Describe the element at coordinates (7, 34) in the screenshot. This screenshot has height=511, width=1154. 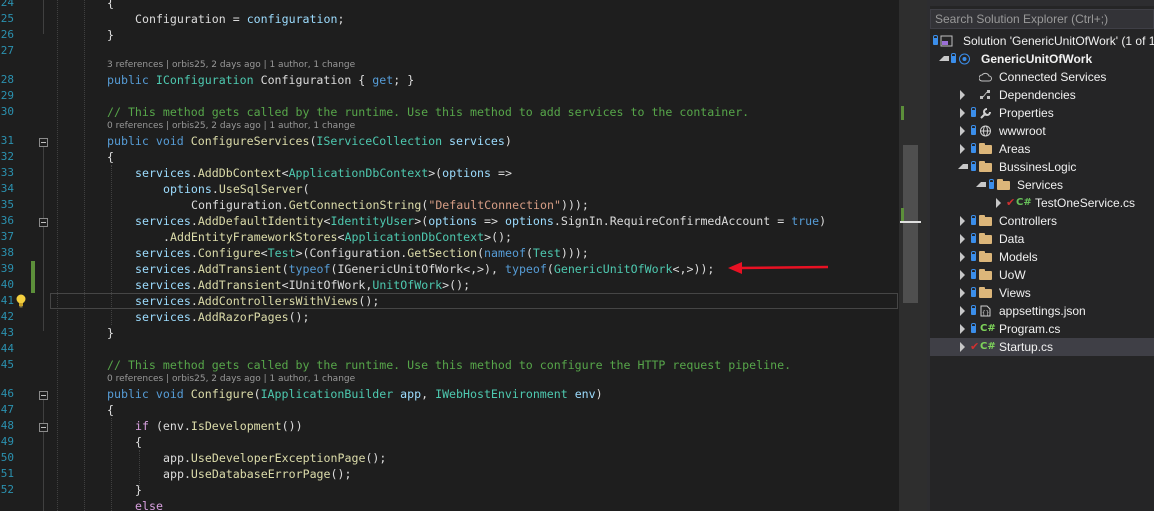
I see `line-number: 26` at that location.